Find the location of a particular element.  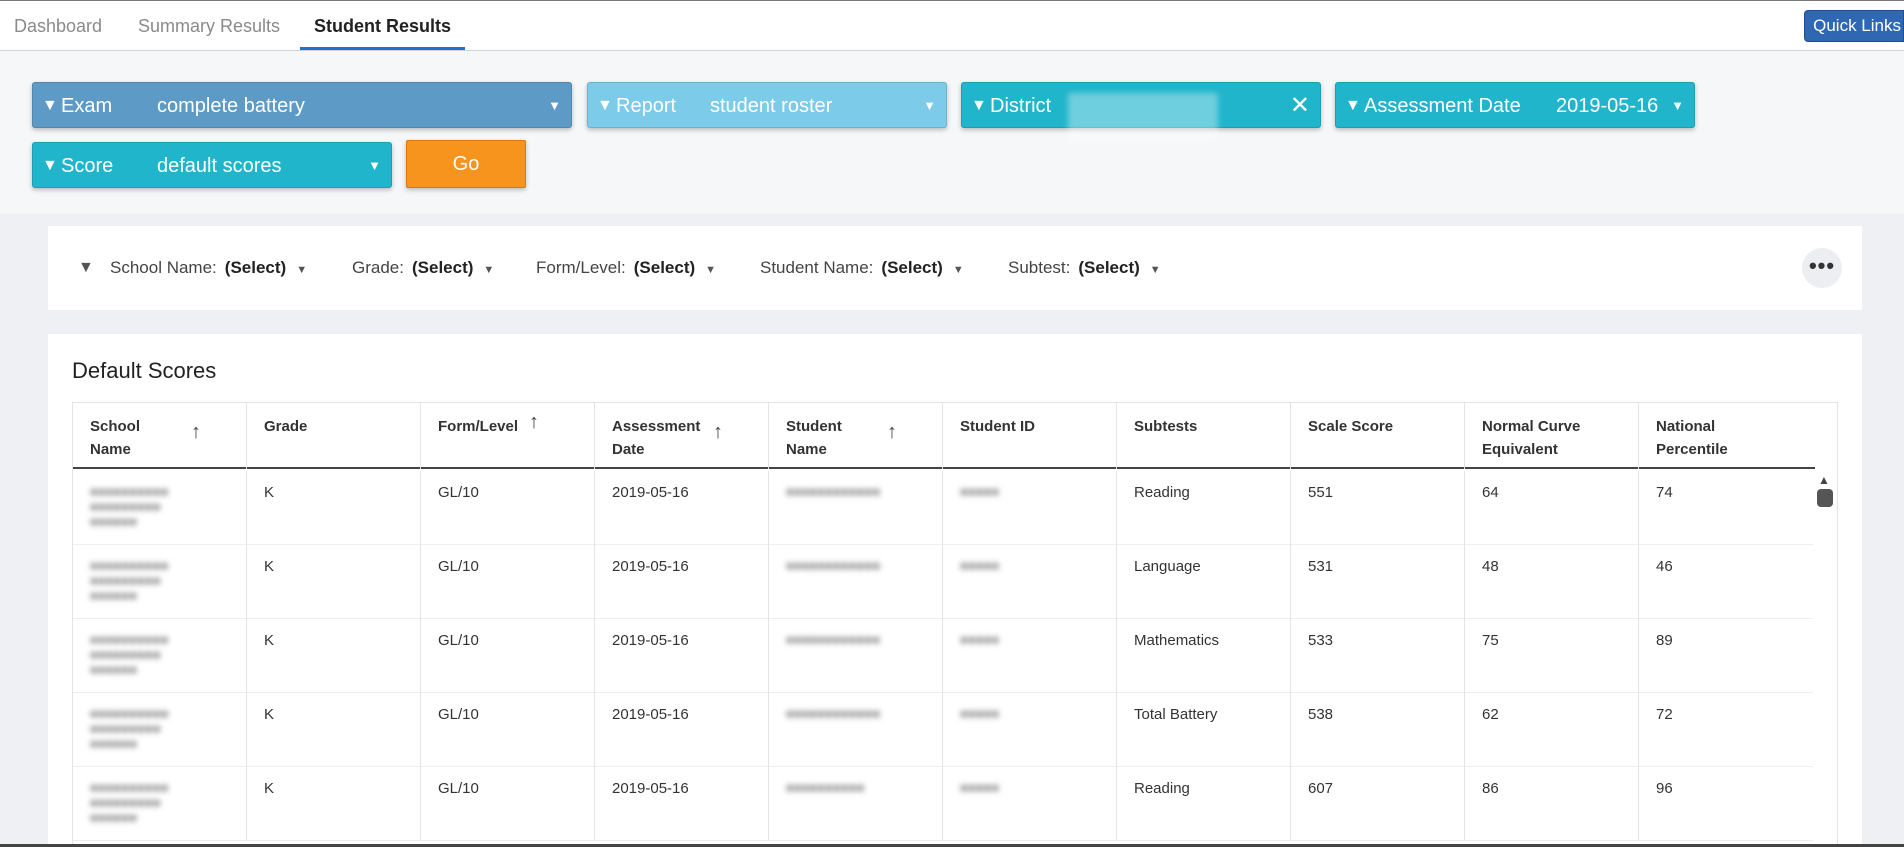

column-header-form-level: Form/Level ↑ is located at coordinates (508, 436).